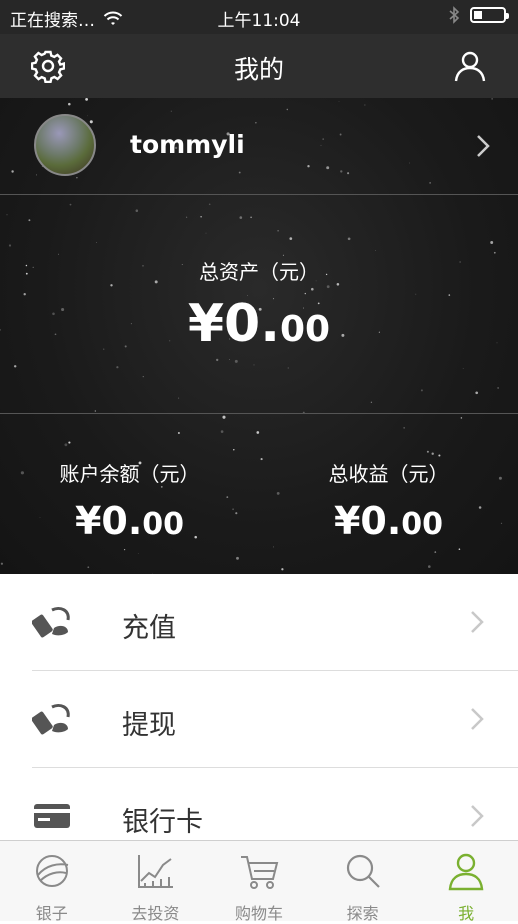 The width and height of the screenshot is (518, 924). I want to click on total-assets-int: ¥0., so click(233, 324).